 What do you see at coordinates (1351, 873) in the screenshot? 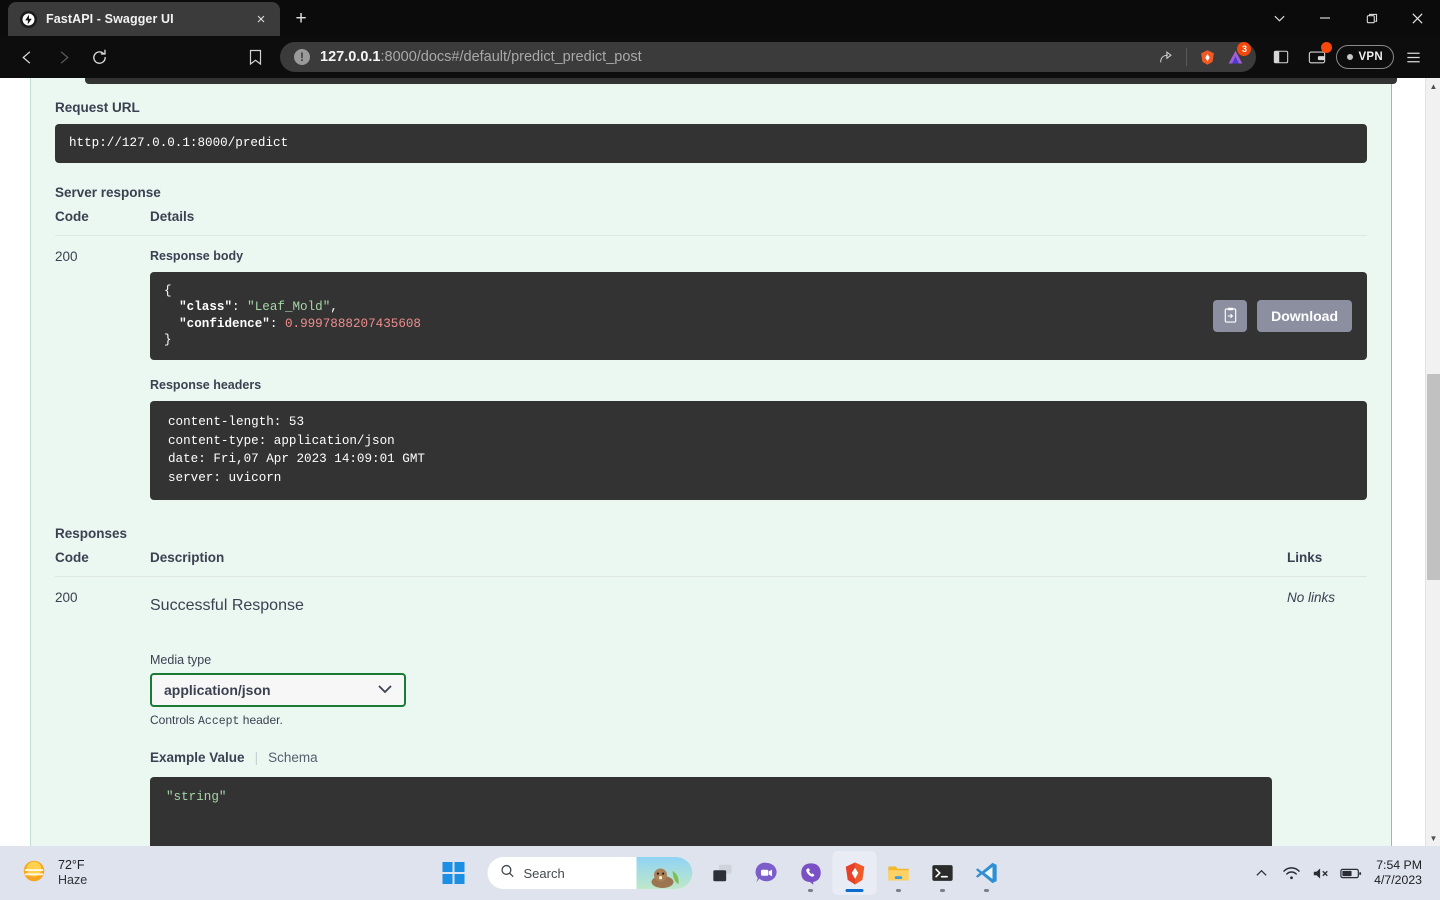
I see `battery-icon` at bounding box center [1351, 873].